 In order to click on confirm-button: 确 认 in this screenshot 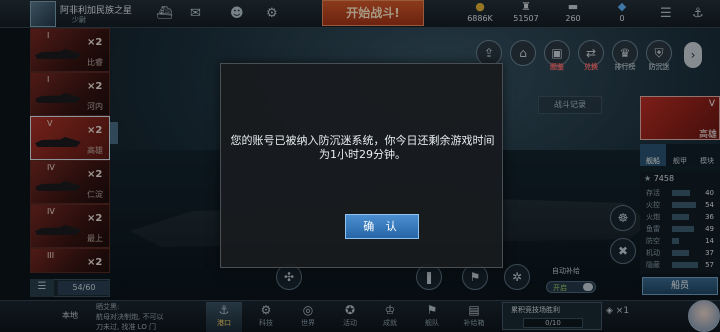, I will do `click(382, 226)`.